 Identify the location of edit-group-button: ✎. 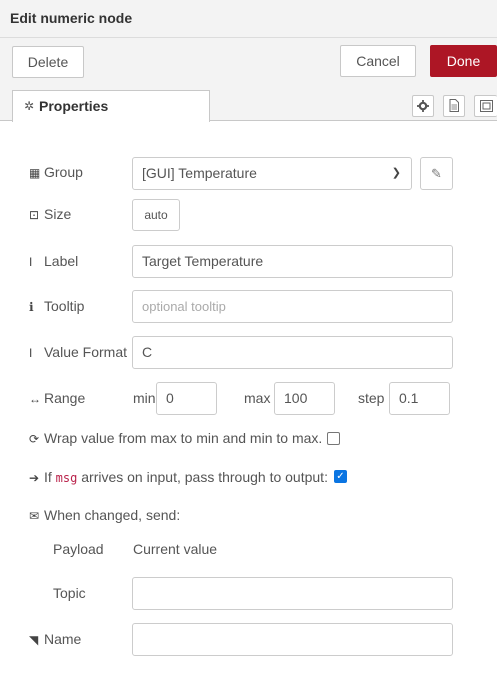
(436, 173).